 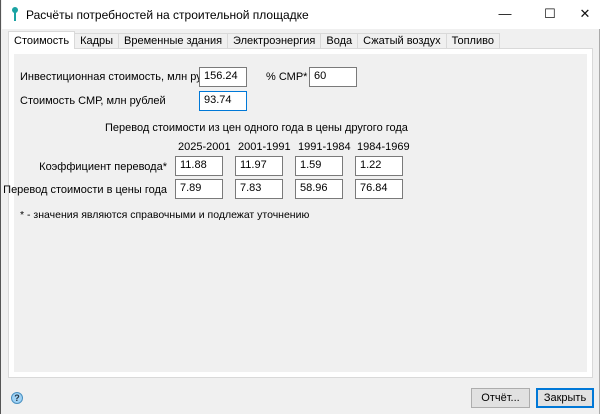 What do you see at coordinates (379, 189) in the screenshot?
I see `conv-input: 76.84` at bounding box center [379, 189].